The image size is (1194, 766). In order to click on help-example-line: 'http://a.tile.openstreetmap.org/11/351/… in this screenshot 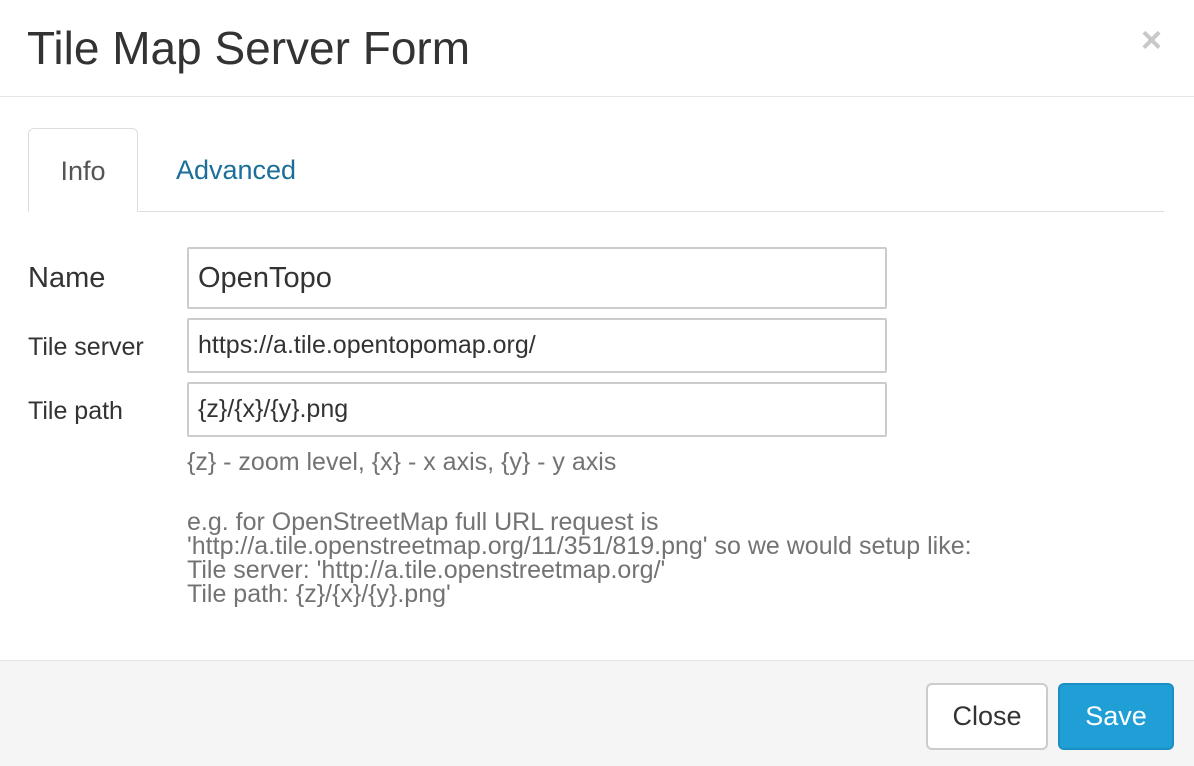, I will do `click(579, 546)`.